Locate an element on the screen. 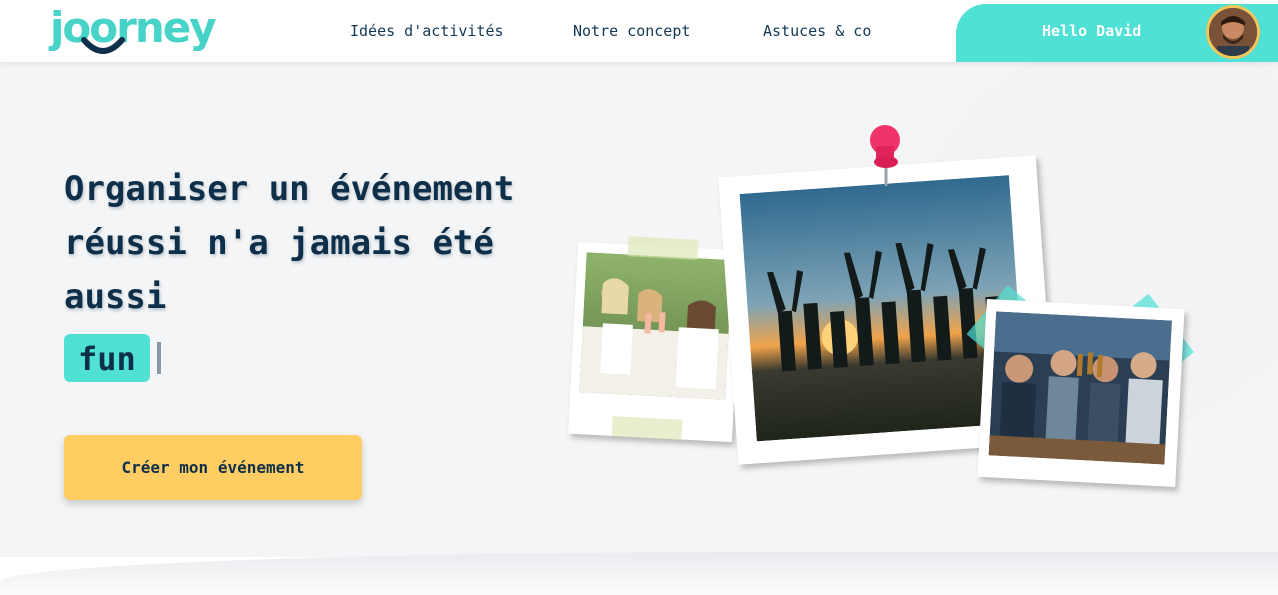 Image resolution: width=1278 pixels, height=595 pixels. photo-friends-toasting is located at coordinates (655, 342).